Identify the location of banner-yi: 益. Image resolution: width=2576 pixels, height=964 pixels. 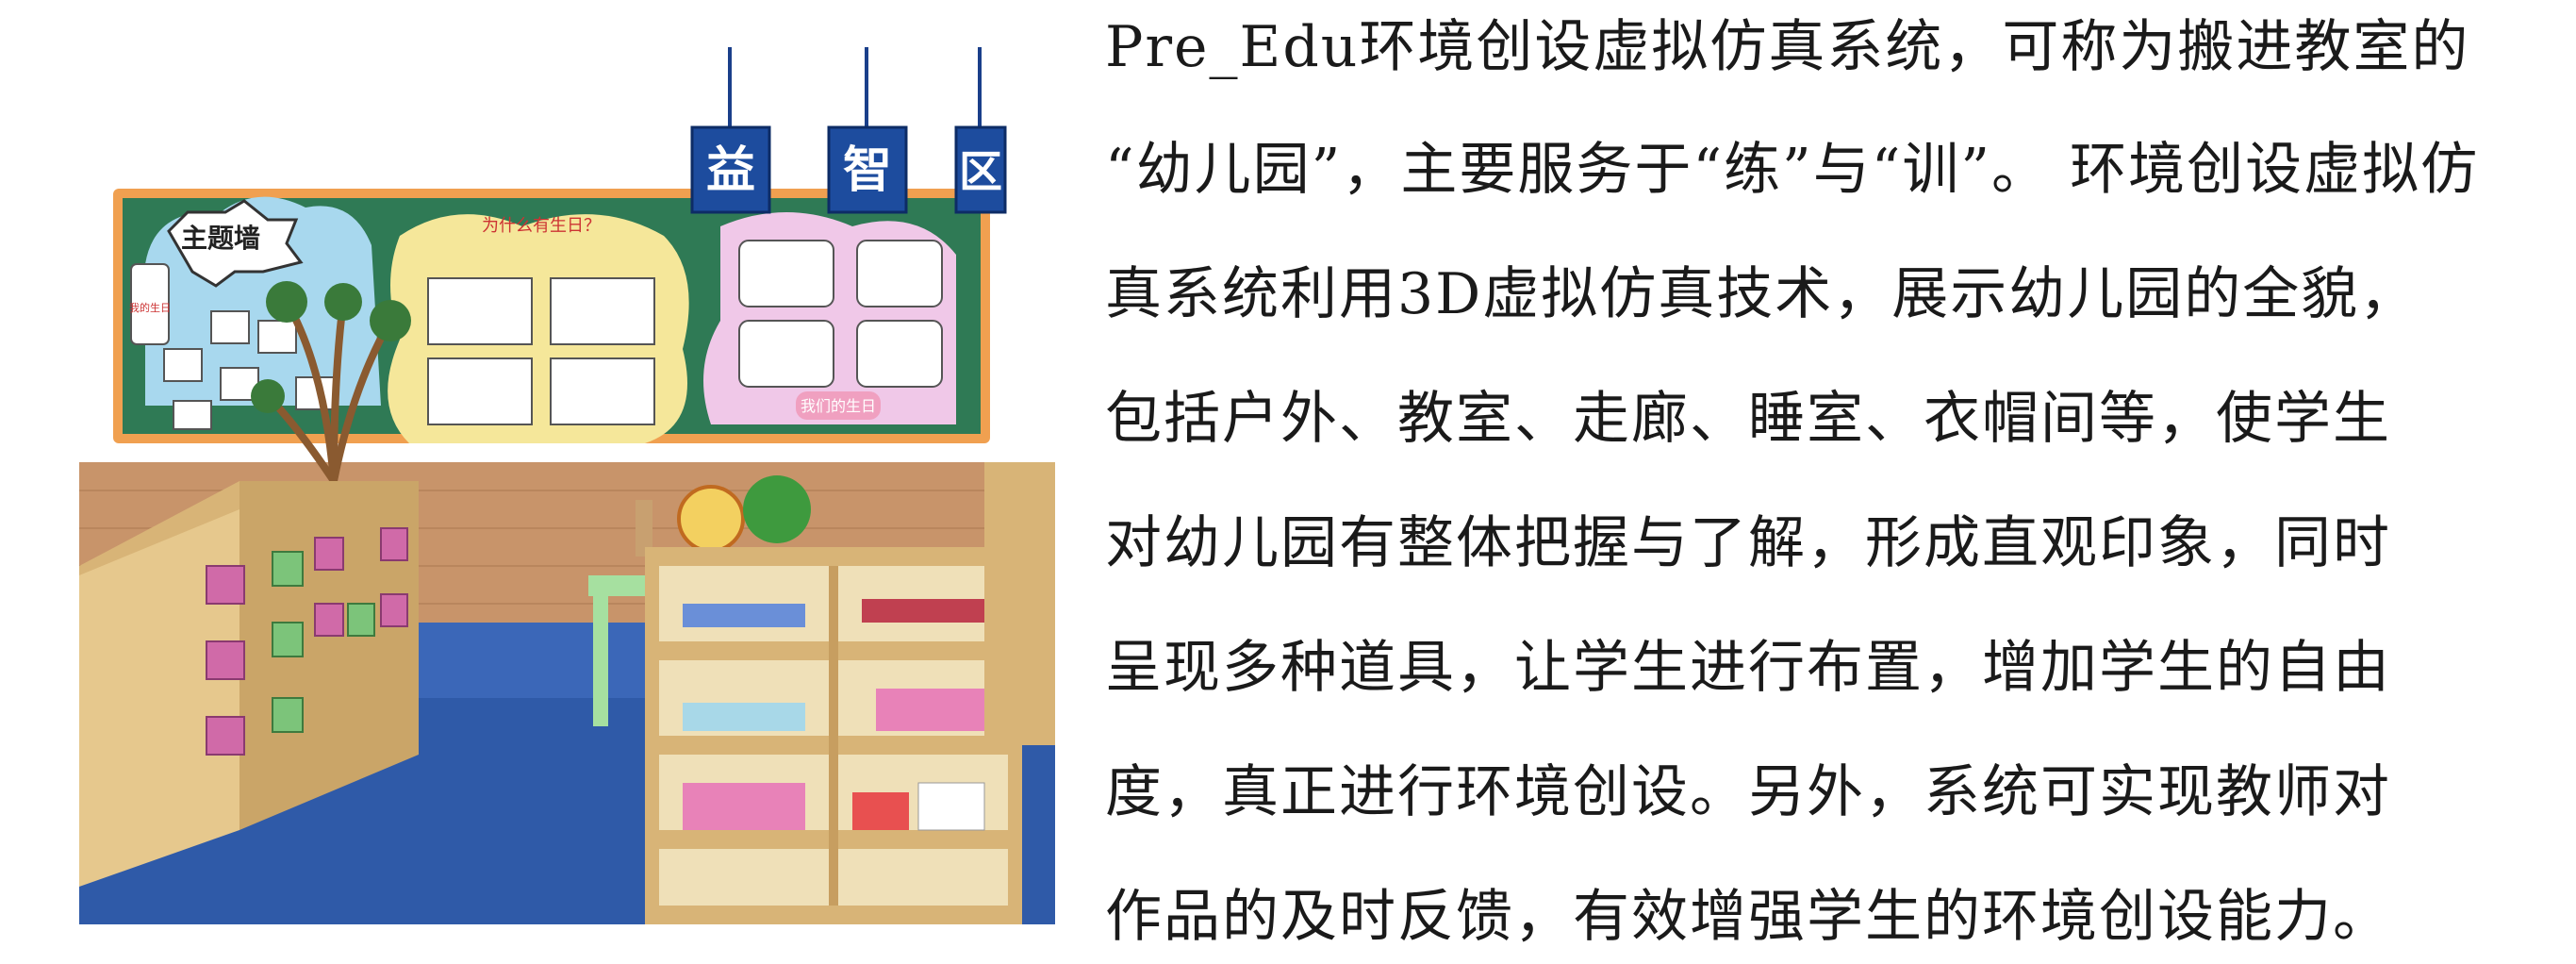
(730, 130).